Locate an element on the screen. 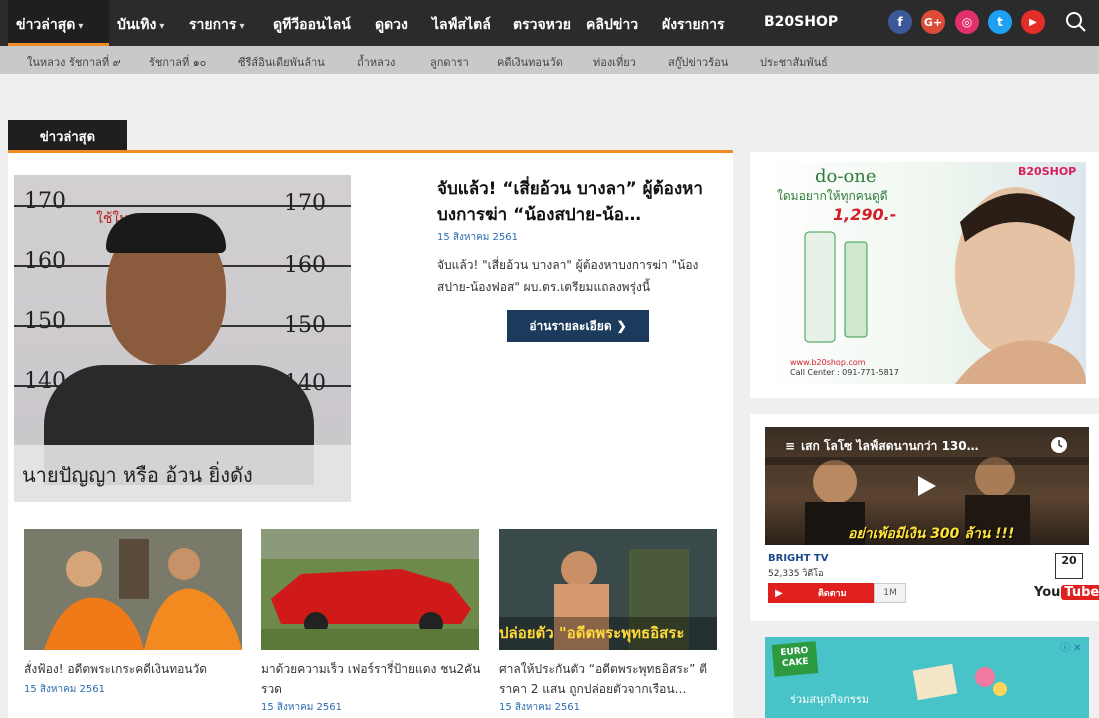 This screenshot has width=1099, height=718. nav-item-label: ดูดวง is located at coordinates (391, 25).